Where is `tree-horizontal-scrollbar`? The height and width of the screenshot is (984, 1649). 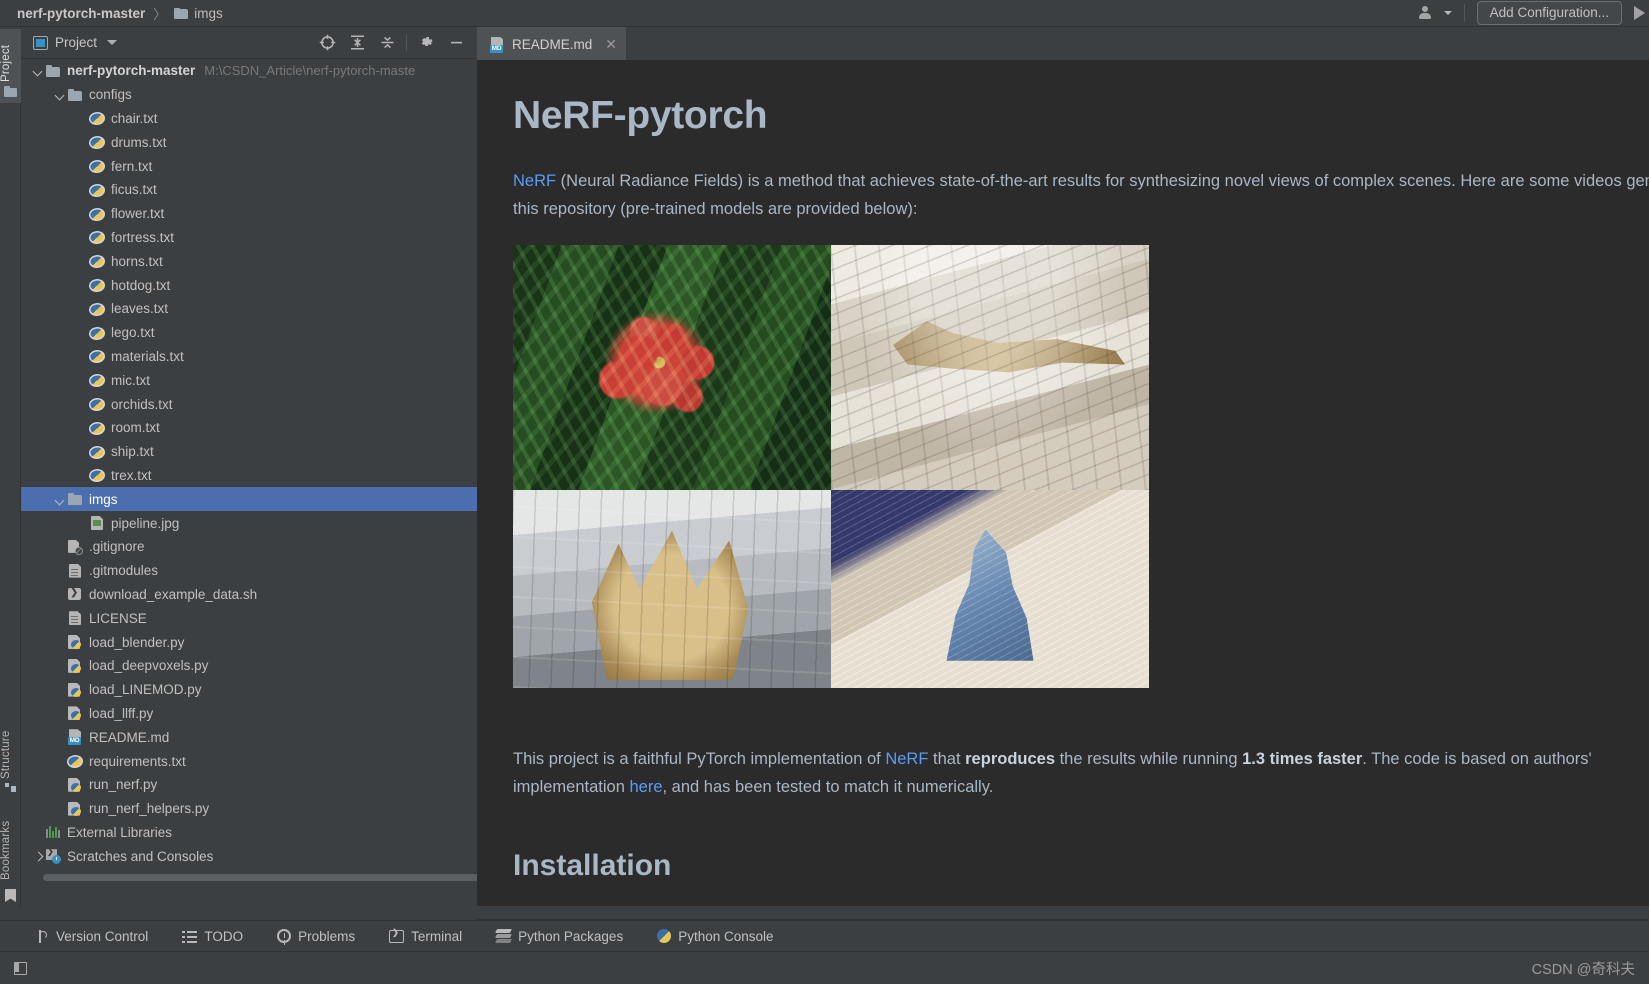
tree-horizontal-scrollbar is located at coordinates (263, 877).